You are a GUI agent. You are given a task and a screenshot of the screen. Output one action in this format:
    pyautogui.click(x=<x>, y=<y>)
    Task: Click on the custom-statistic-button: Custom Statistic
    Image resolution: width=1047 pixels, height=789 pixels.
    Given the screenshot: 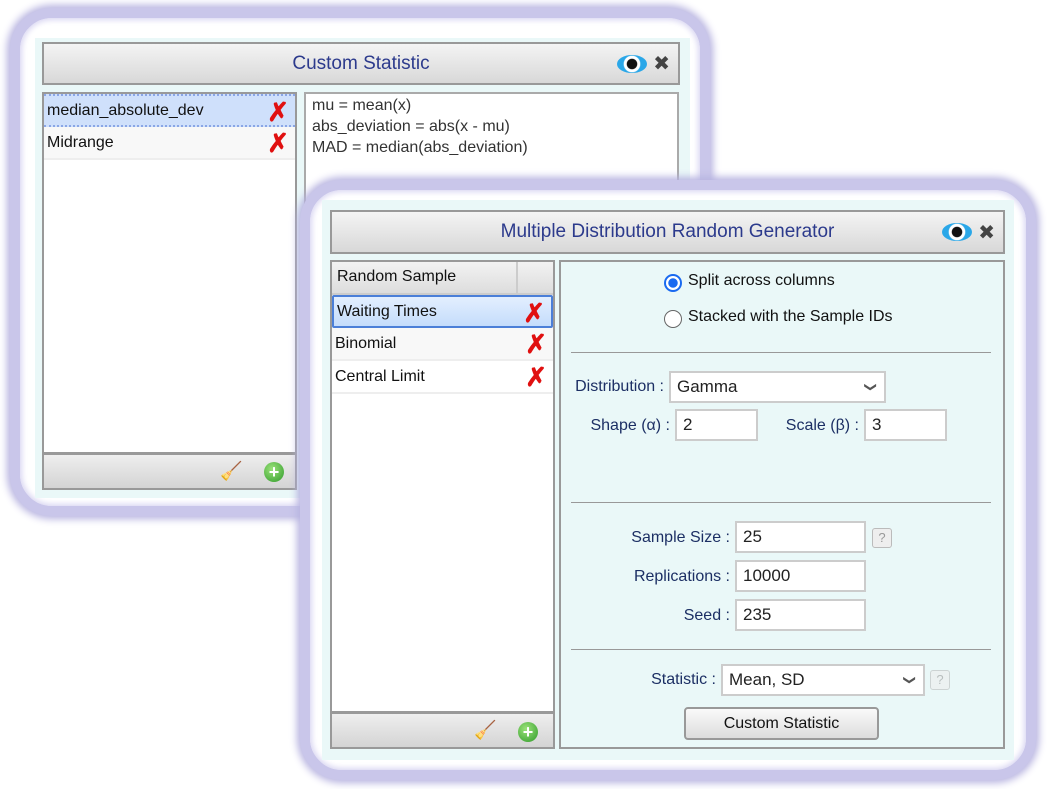 What is the action you would take?
    pyautogui.click(x=781, y=723)
    